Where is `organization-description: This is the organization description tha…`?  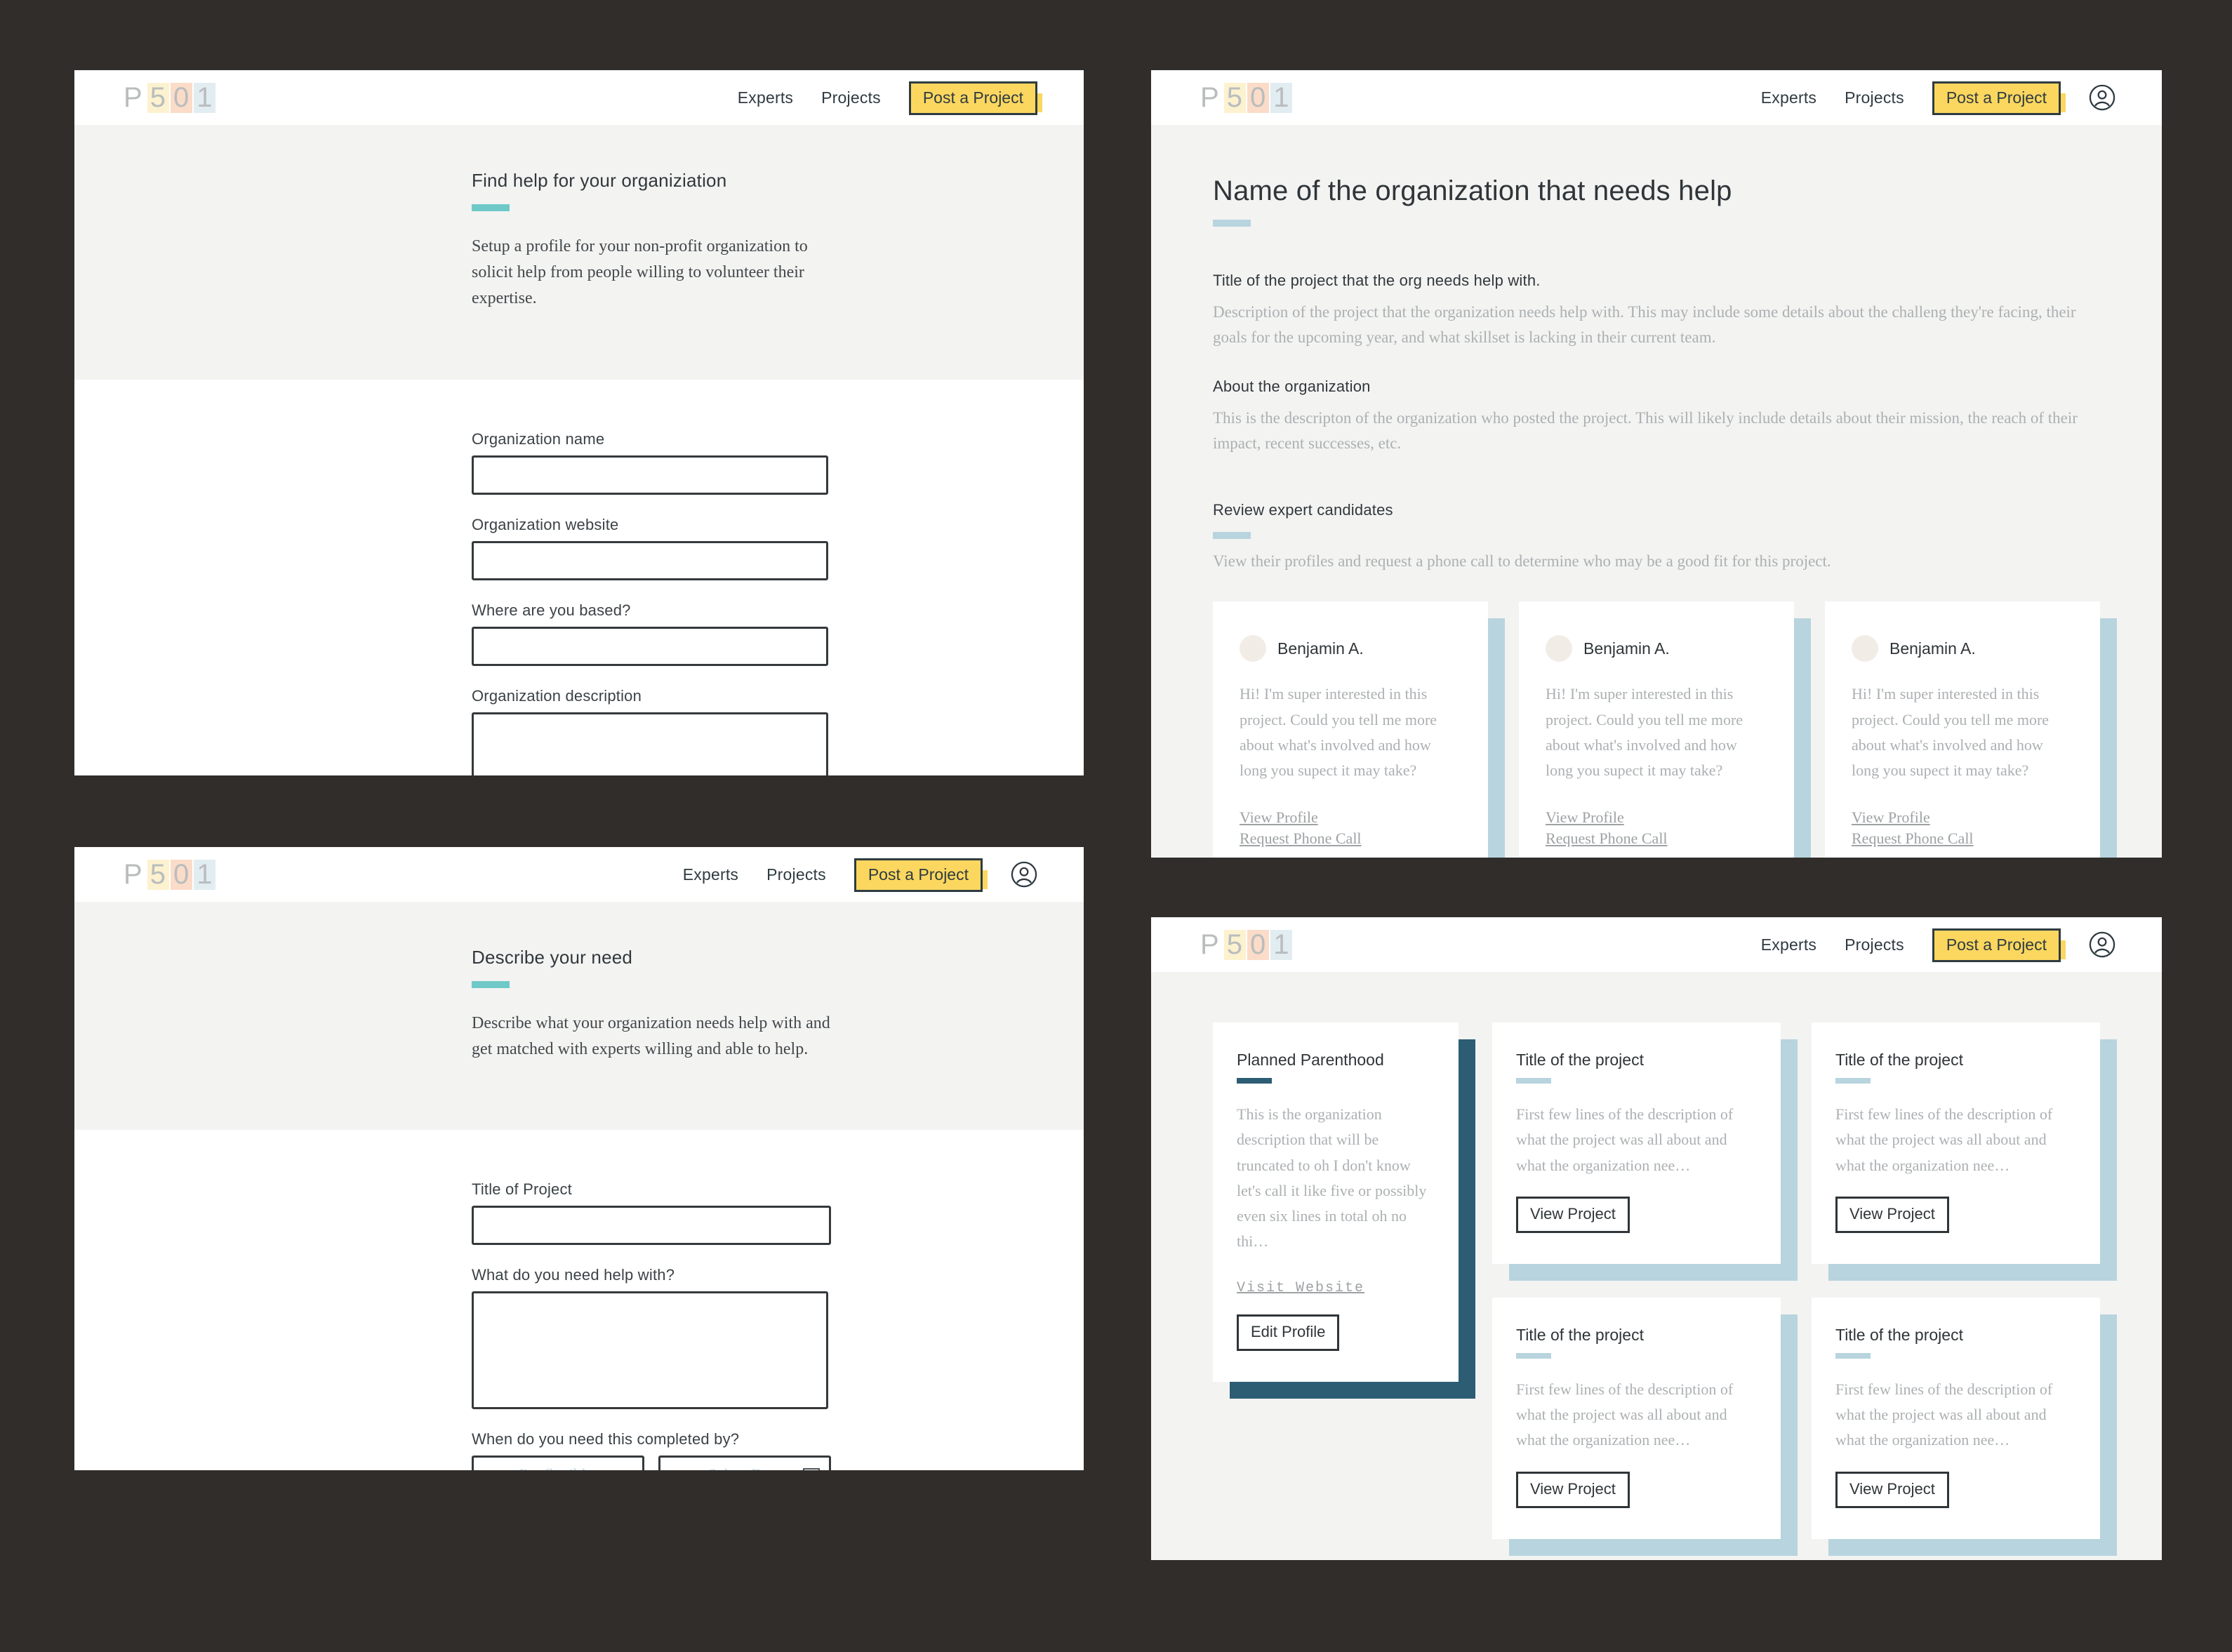
organization-description: This is the organization description tha… is located at coordinates (1332, 1178).